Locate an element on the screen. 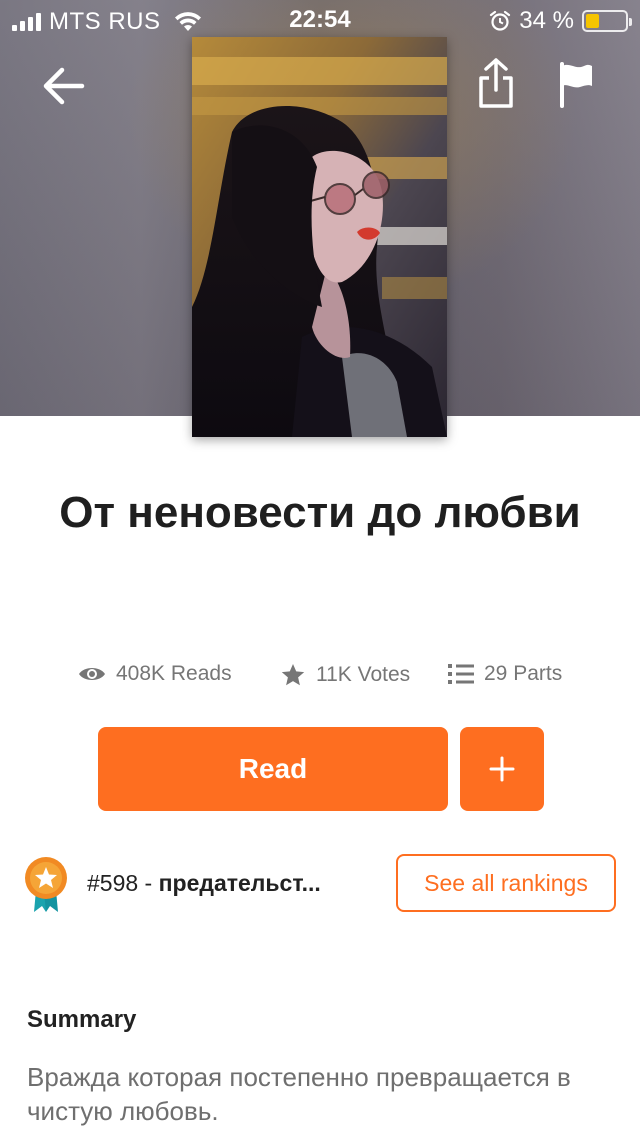 Image resolution: width=640 pixels, height=1136 pixels. reads-count: 408K Reads is located at coordinates (174, 673).